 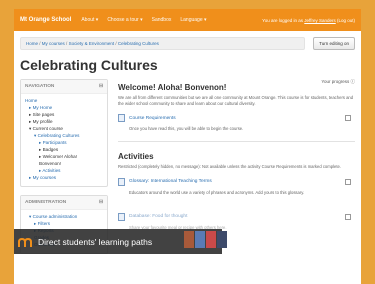 I want to click on nav-item: ▸ Badges, so click(x=64, y=149).